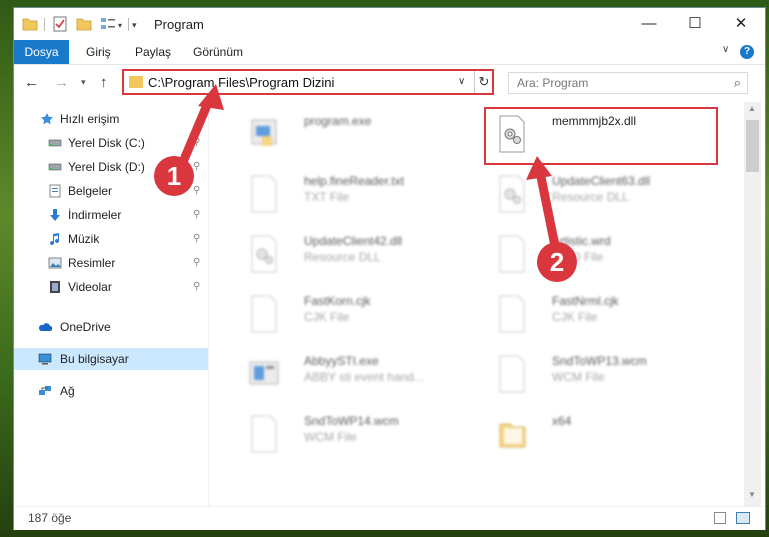 The image size is (769, 537). What do you see at coordinates (737, 83) in the screenshot?
I see `search-icon: ⌕` at bounding box center [737, 83].